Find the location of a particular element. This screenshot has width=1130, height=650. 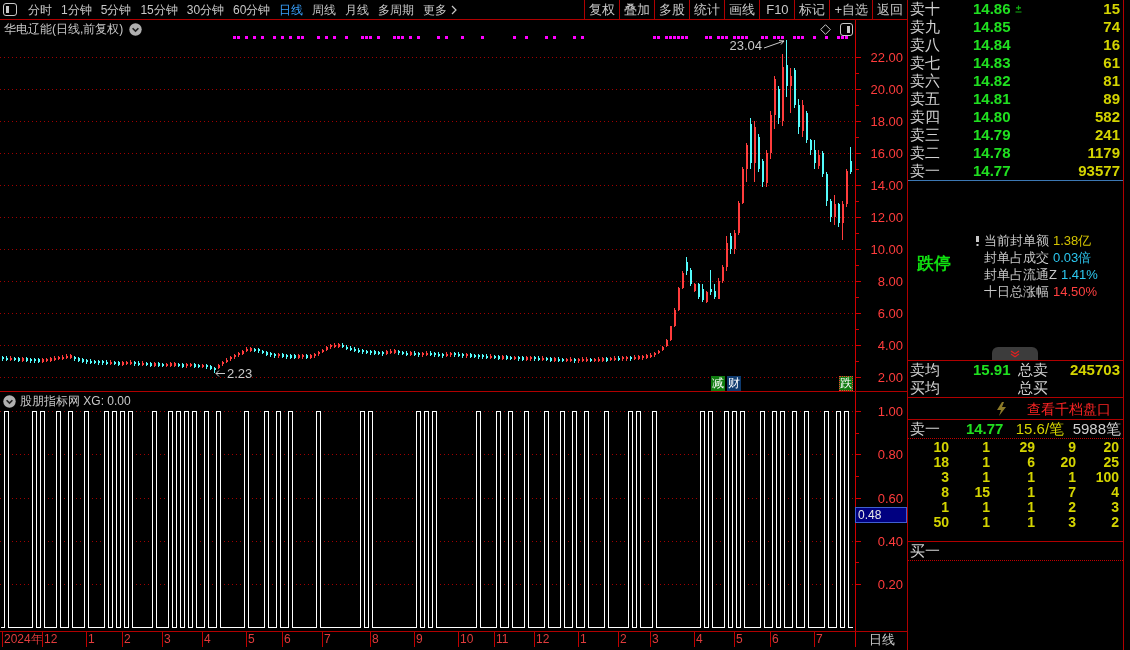

total-volume: 245703 is located at coordinates (1094, 370).